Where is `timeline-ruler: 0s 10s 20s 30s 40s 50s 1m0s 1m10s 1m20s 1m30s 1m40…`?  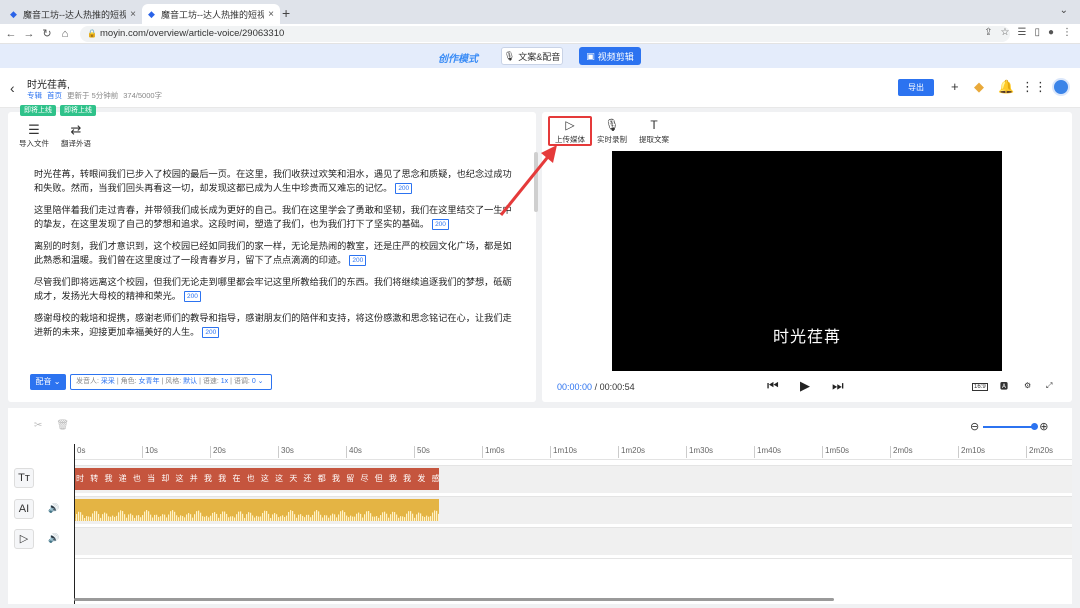 timeline-ruler: 0s 10s 20s 30s 40s 50s 1m0s 1m10s 1m20s 1m30s 1m40… is located at coordinates (573, 452).